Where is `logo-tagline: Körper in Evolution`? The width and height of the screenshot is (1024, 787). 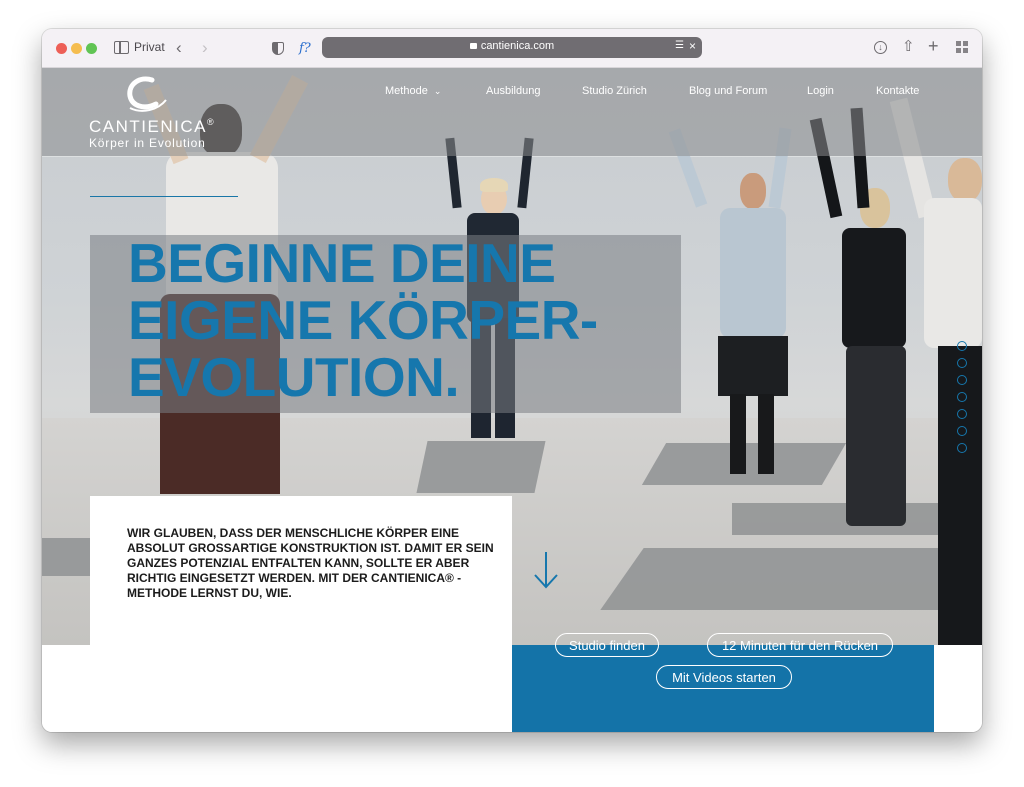 logo-tagline: Körper in Evolution is located at coordinates (147, 143).